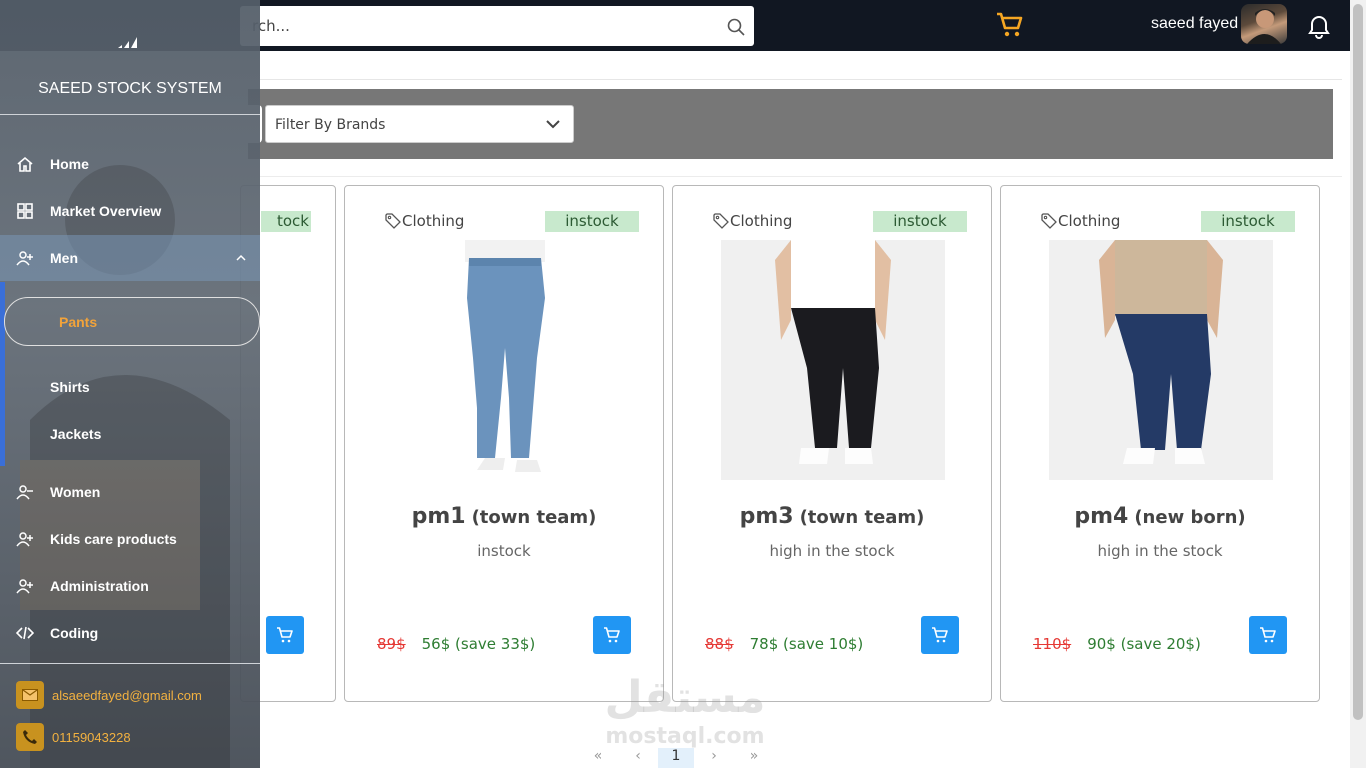  What do you see at coordinates (685, 736) in the screenshot?
I see `watermark-latin: mostaql.com` at bounding box center [685, 736].